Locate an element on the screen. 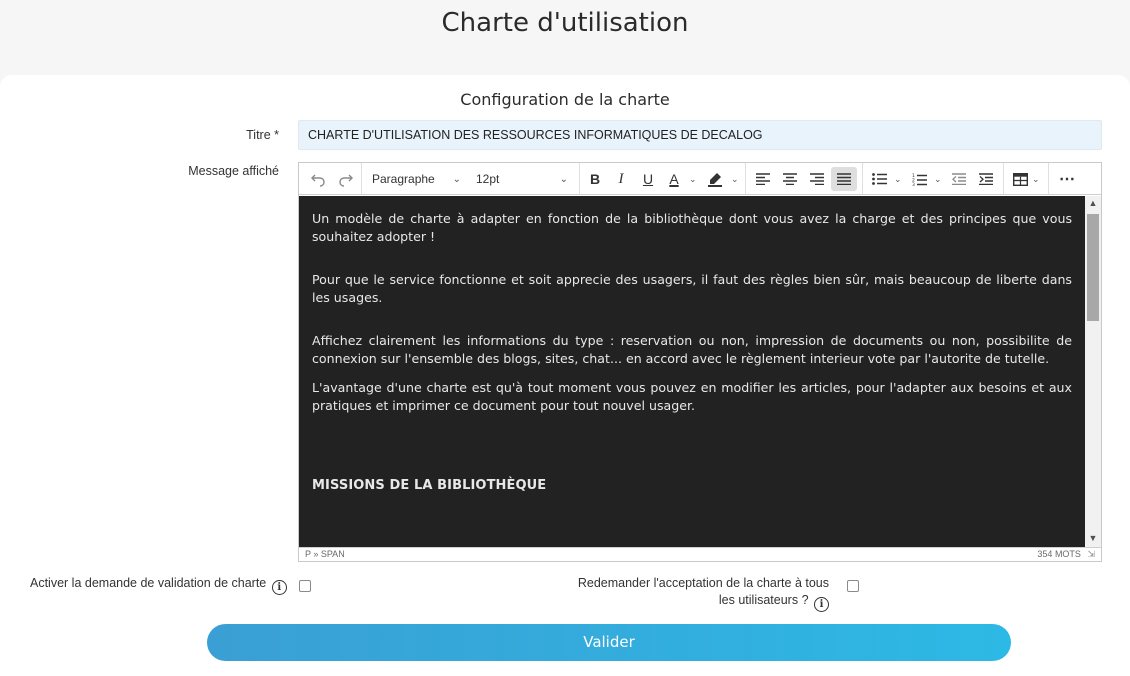  italic-button: I is located at coordinates (621, 179).